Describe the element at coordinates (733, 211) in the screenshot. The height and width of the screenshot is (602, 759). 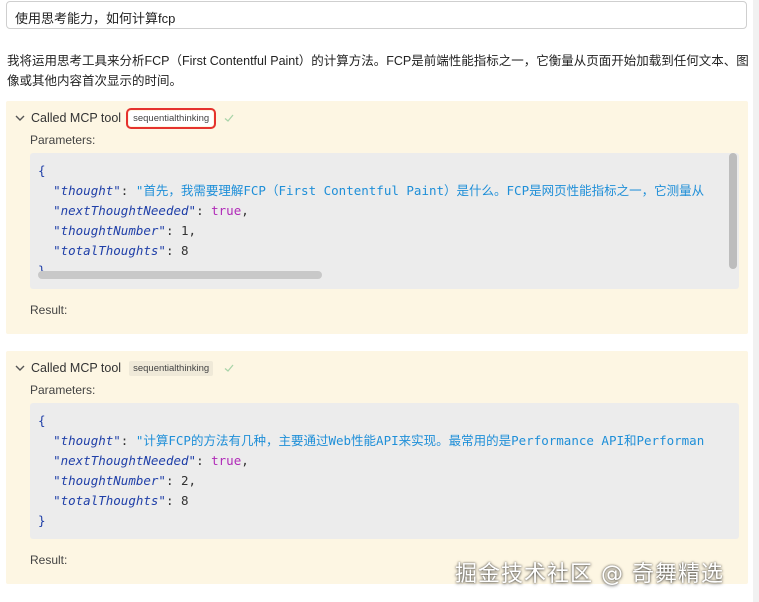
I see `vertical-scrollbar` at that location.